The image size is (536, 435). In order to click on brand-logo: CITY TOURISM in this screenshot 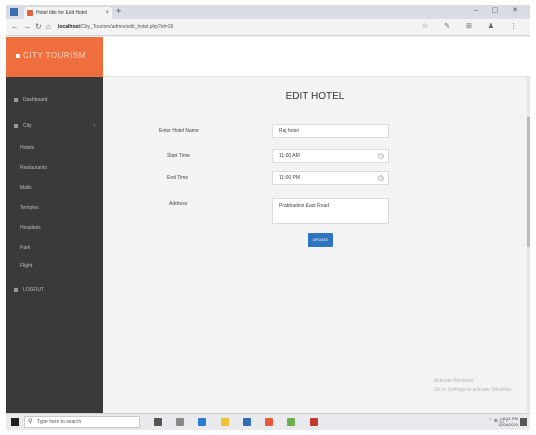, I will do `click(51, 55)`.